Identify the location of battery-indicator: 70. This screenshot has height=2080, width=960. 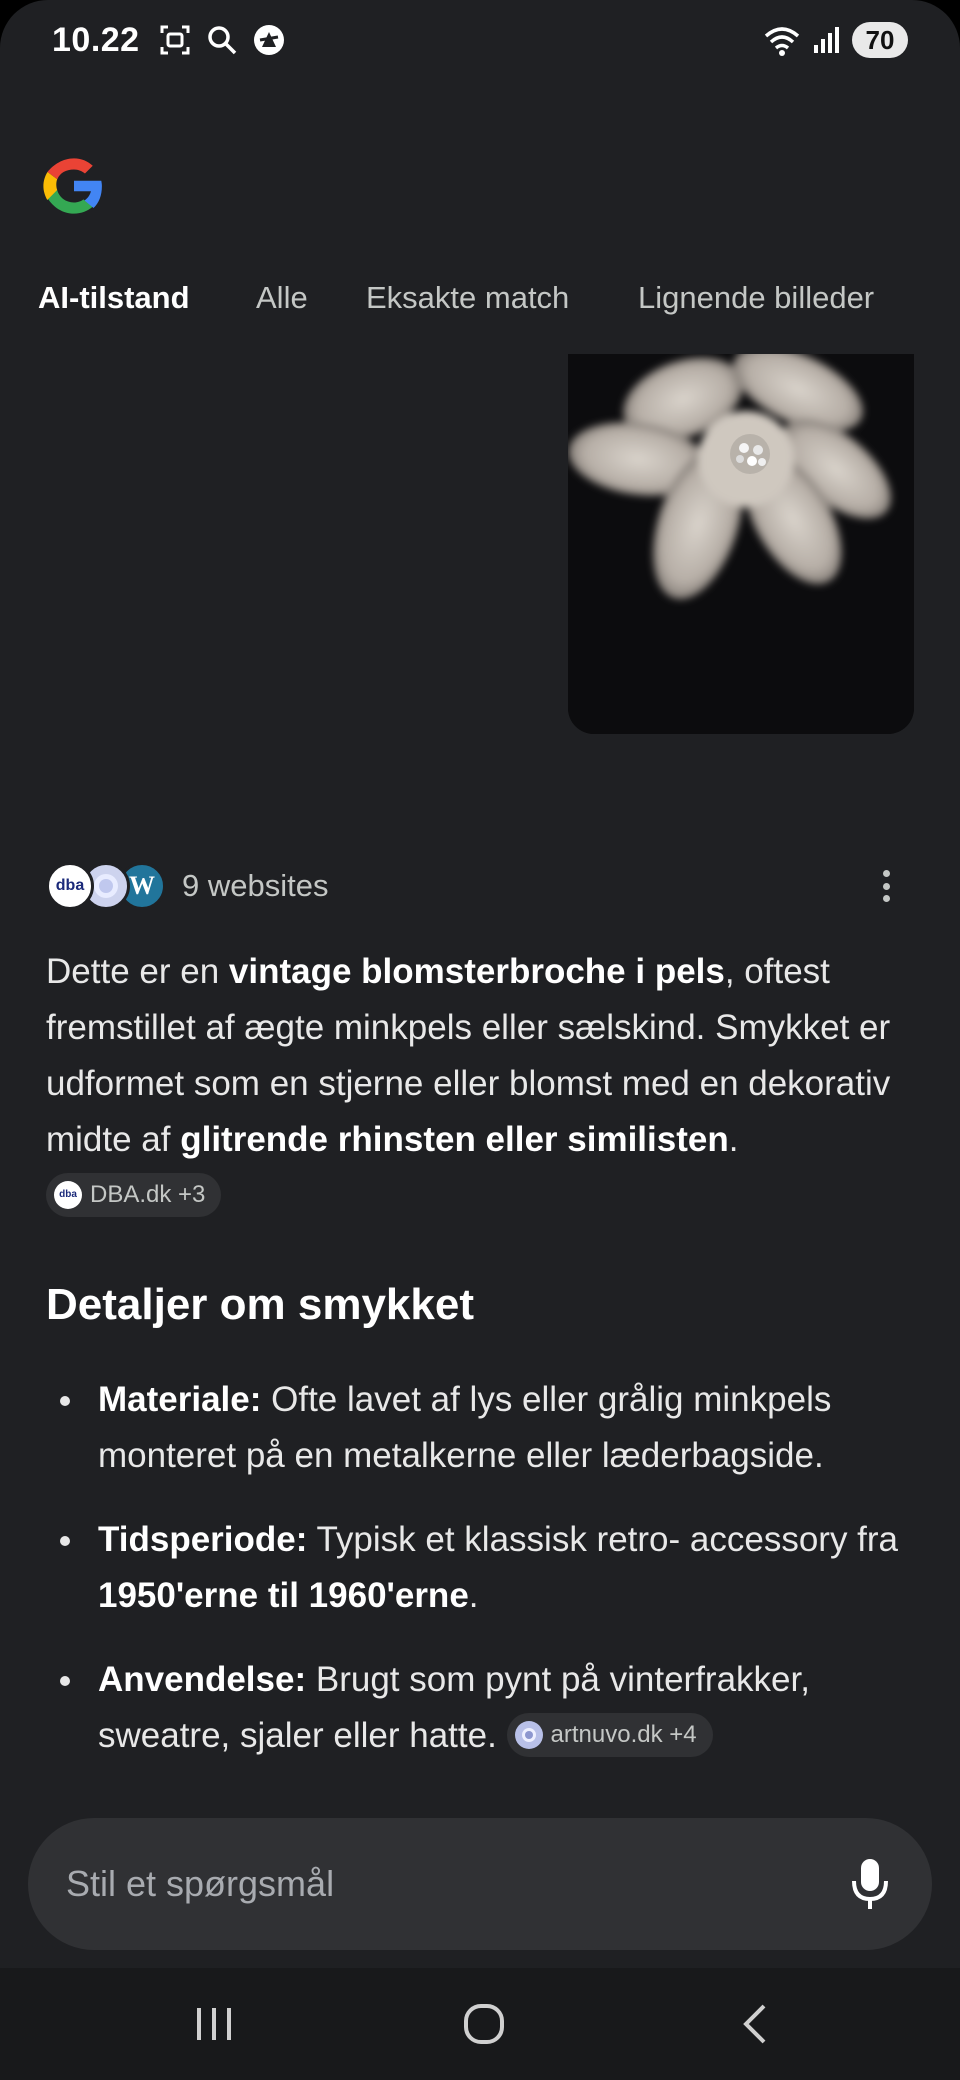
(880, 40).